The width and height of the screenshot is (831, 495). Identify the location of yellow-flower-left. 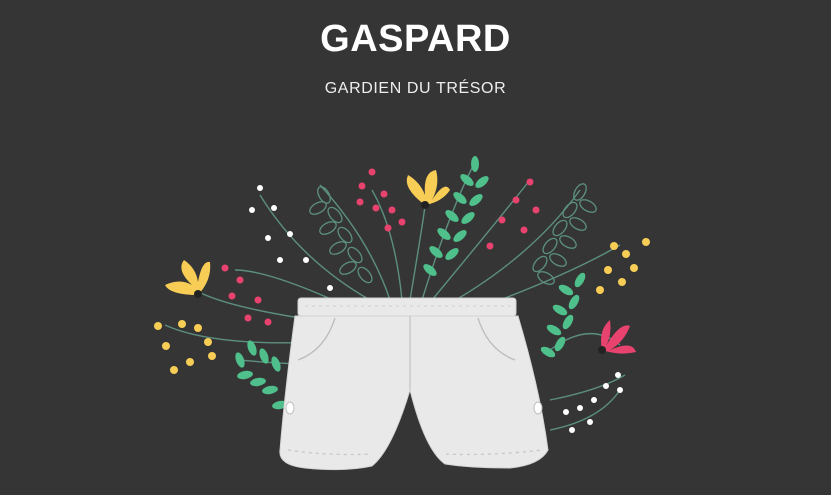
(188, 279).